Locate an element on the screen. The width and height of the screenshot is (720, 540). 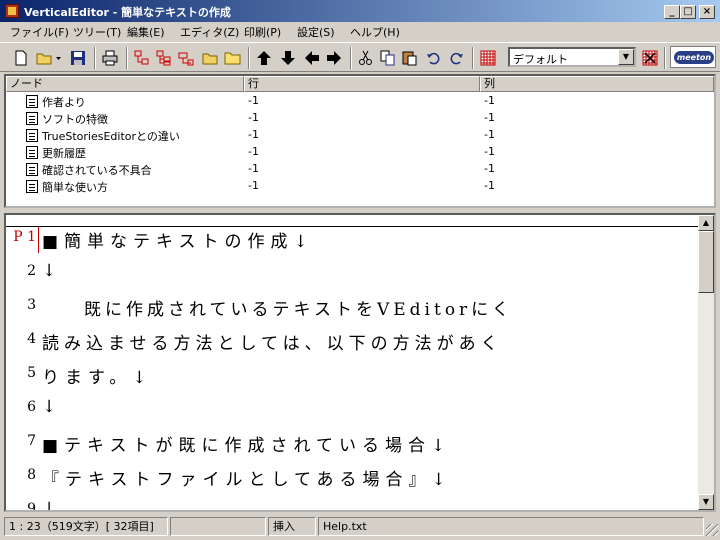
title-bar: VerticalEditor - 簡単なテキストの作成 _ □ × is located at coordinates (360, 11).